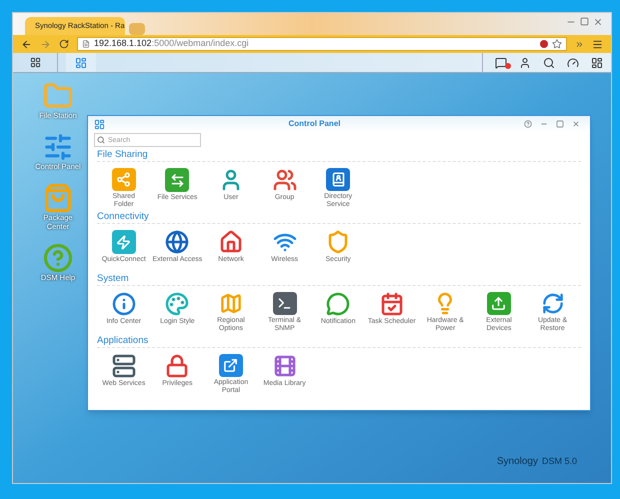 The height and width of the screenshot is (499, 620). I want to click on section-heading: Connectivity, so click(123, 216).